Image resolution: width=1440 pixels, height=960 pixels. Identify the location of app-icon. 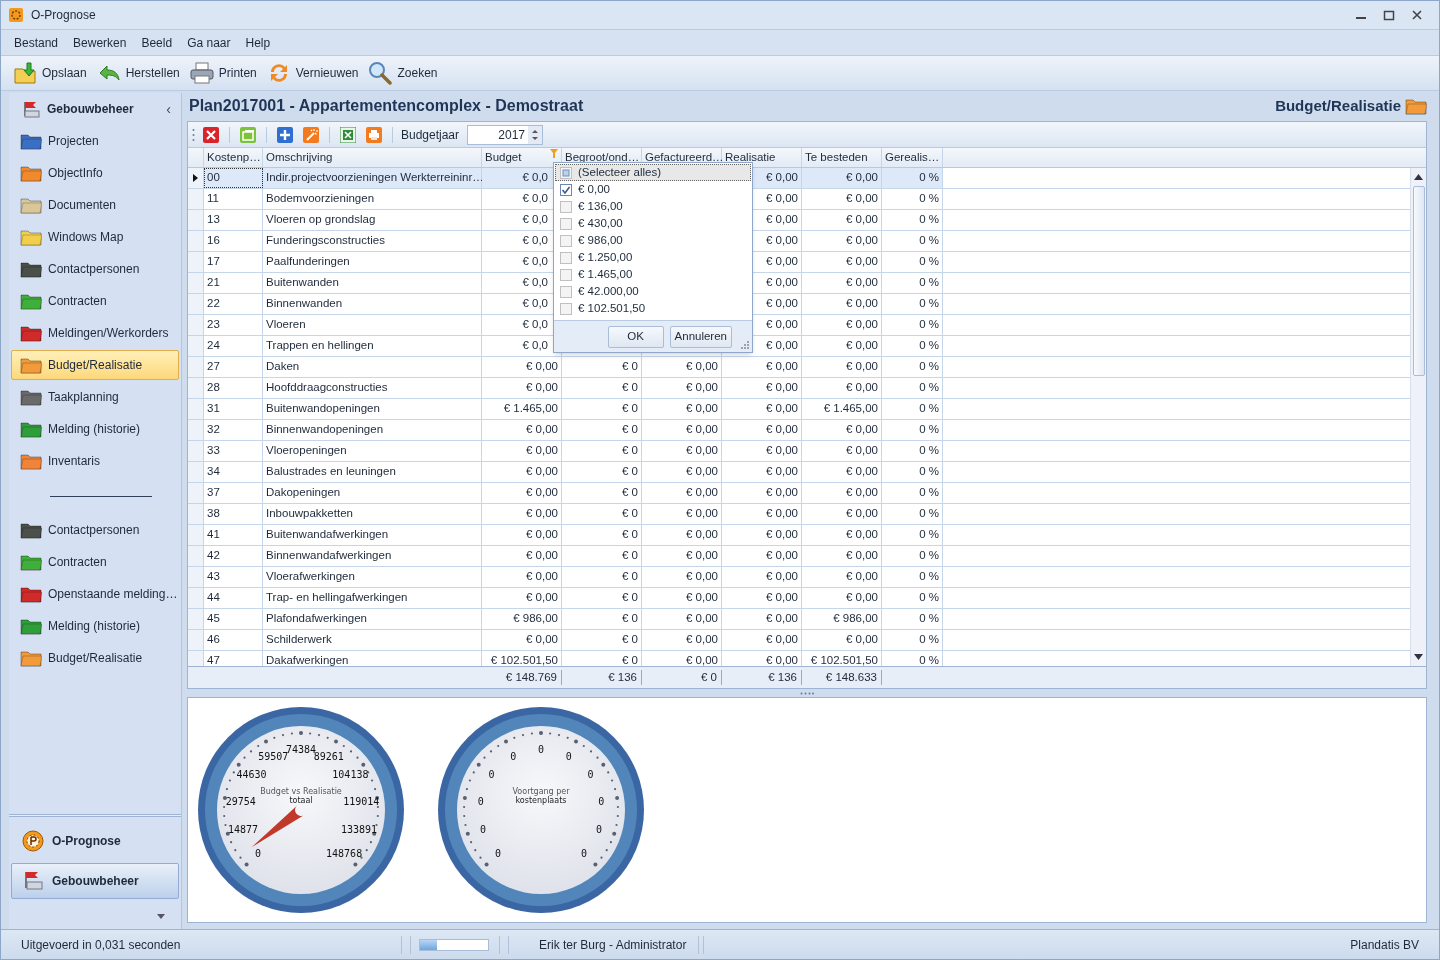
(16, 15).